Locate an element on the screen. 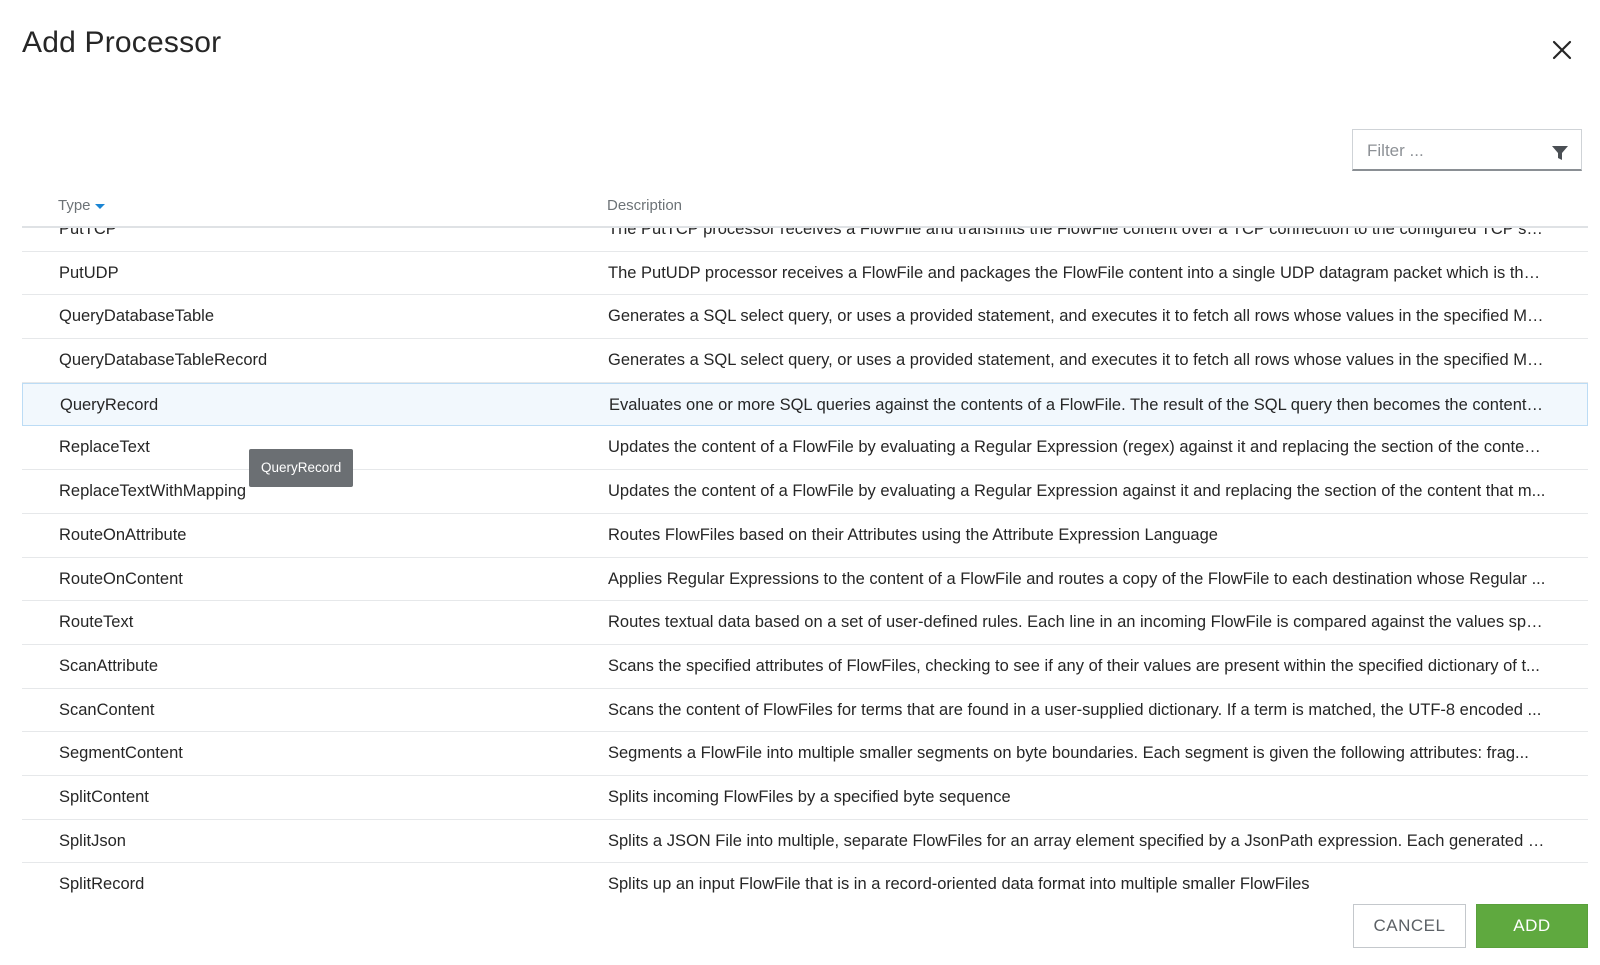 The image size is (1600, 965). type-header-label: Type is located at coordinates (74, 205).